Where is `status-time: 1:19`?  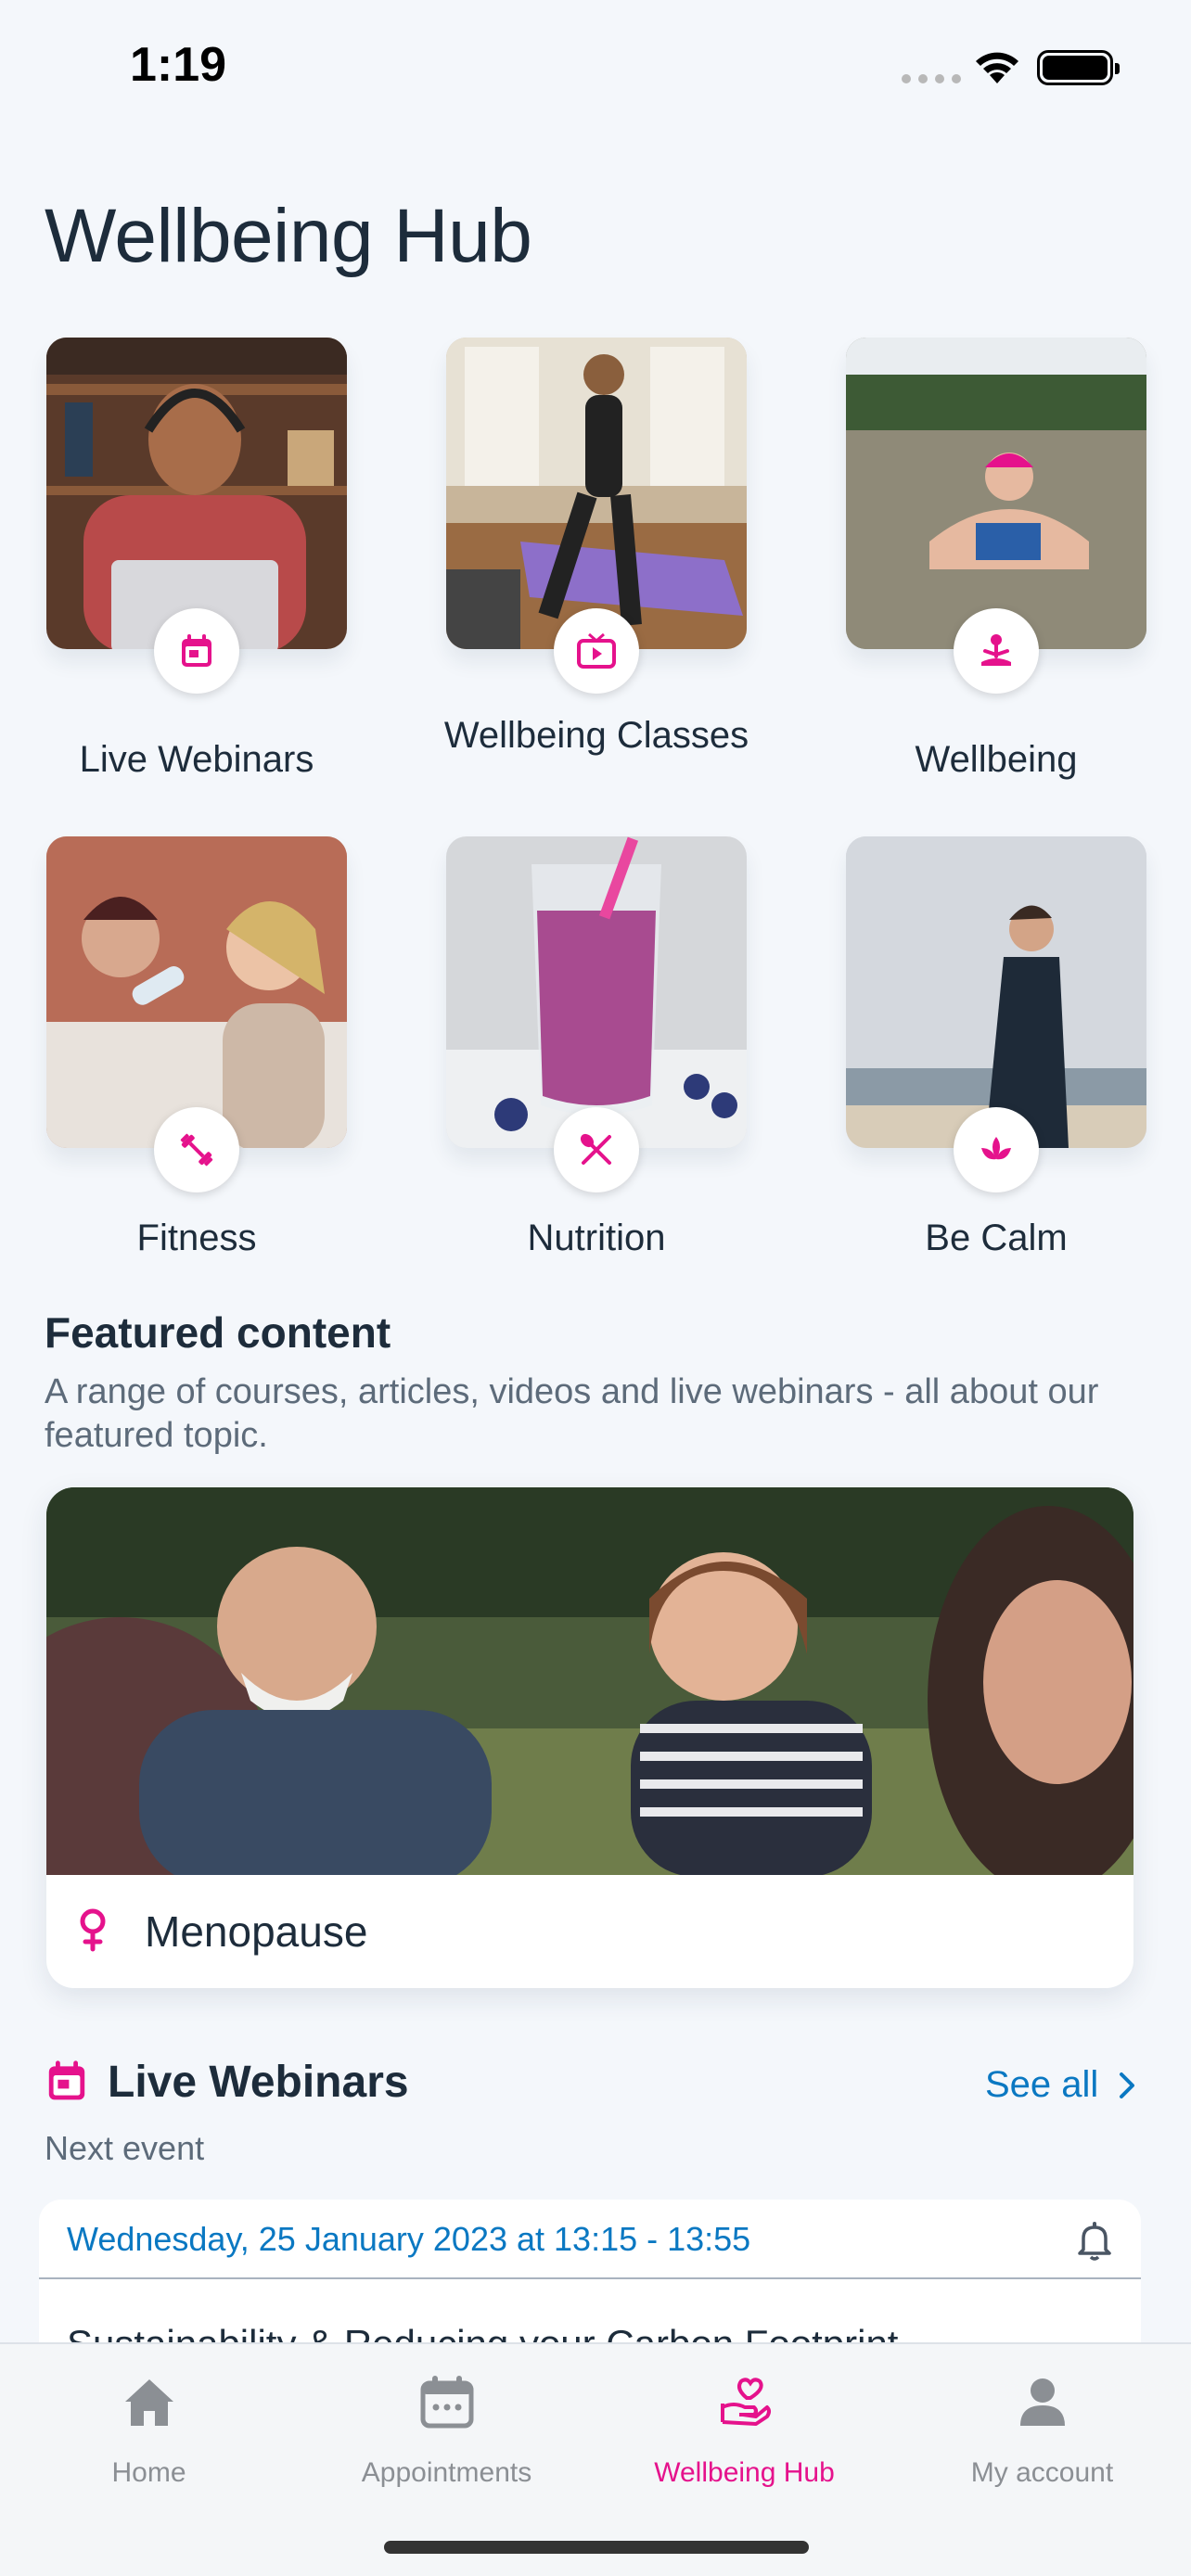
status-time: 1:19 is located at coordinates (178, 65).